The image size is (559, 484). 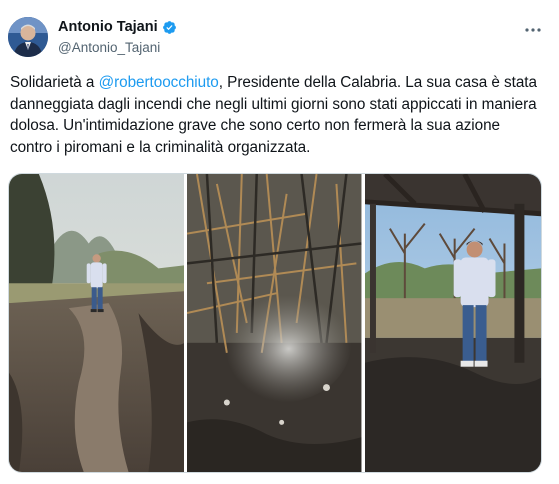 I want to click on author-handle: @Antonio_Tajani, so click(x=117, y=48).